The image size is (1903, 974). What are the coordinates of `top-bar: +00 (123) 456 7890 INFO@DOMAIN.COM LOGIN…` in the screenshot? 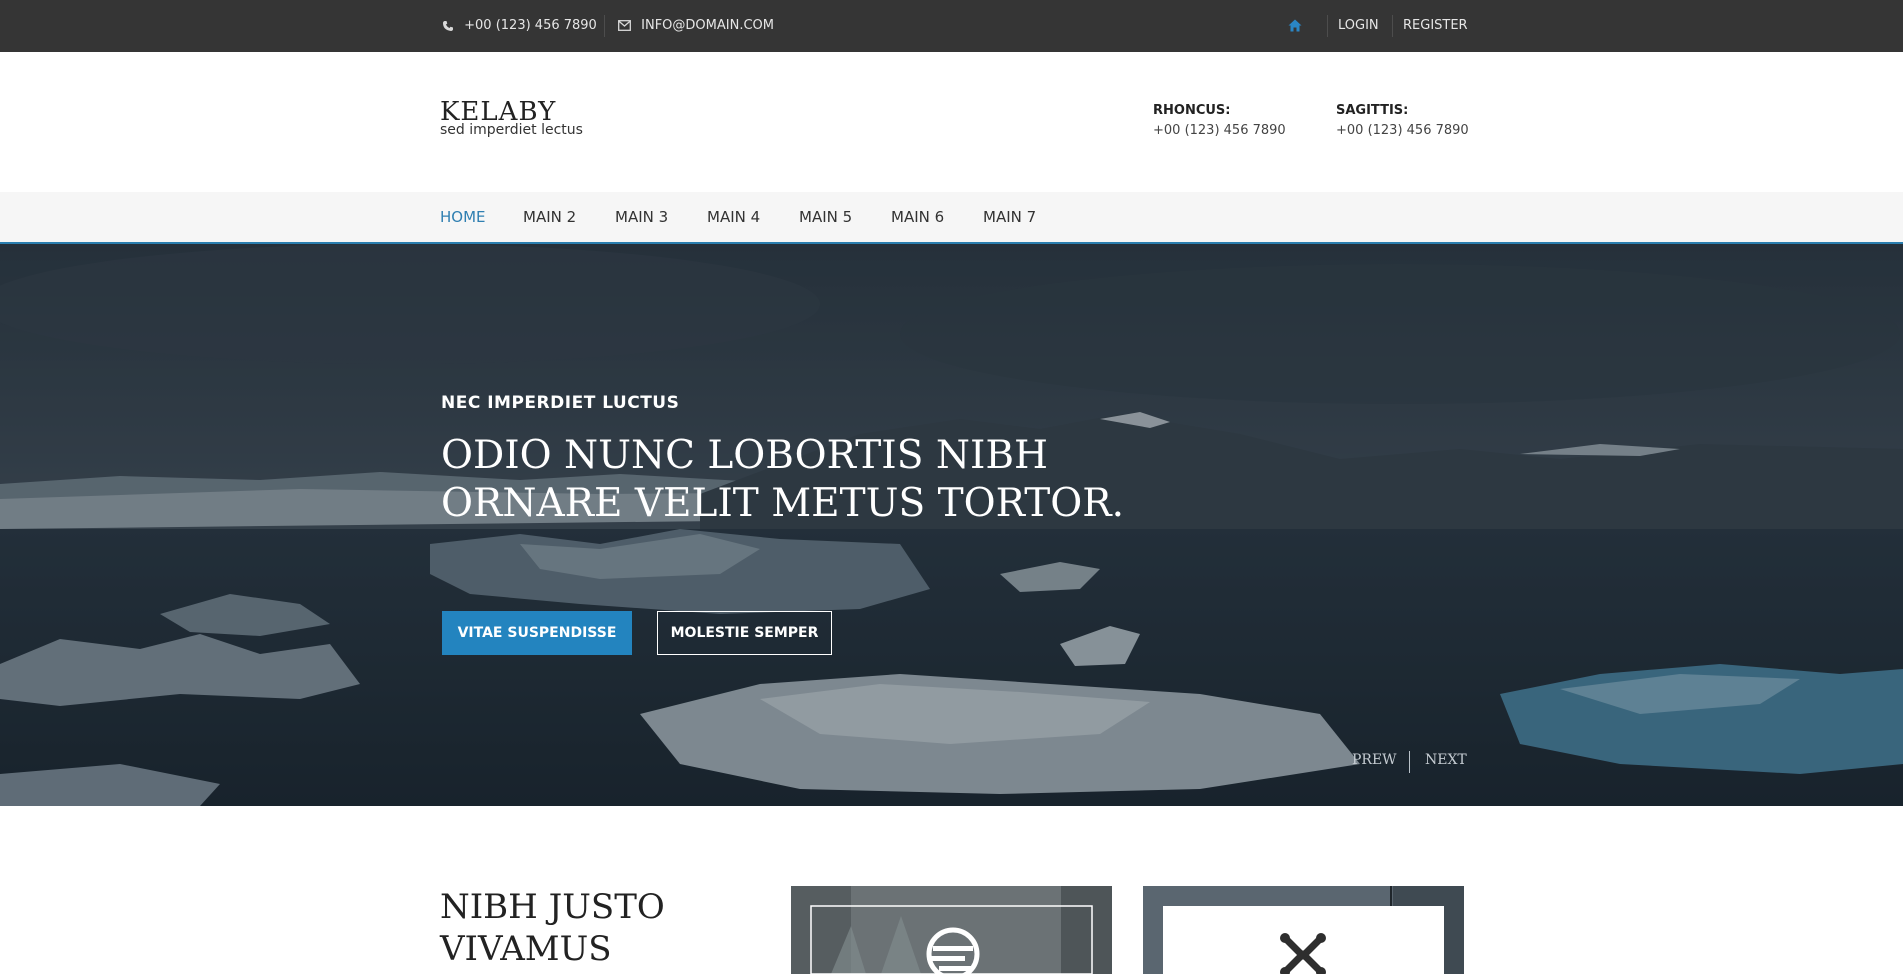 It's located at (951, 26).